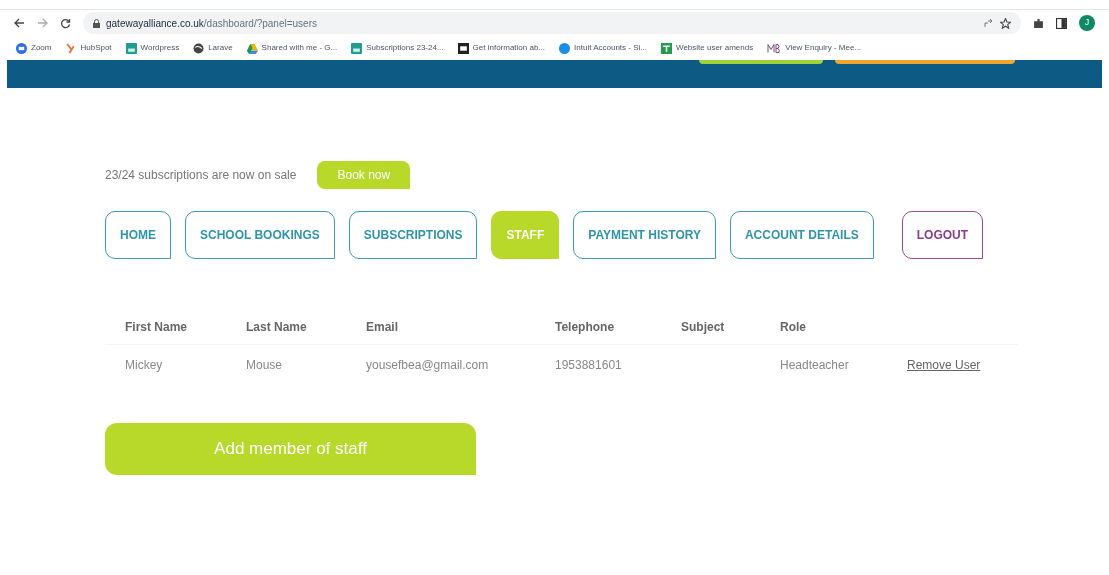 This screenshot has width=1109, height=575. I want to click on lock-icon, so click(96, 23).